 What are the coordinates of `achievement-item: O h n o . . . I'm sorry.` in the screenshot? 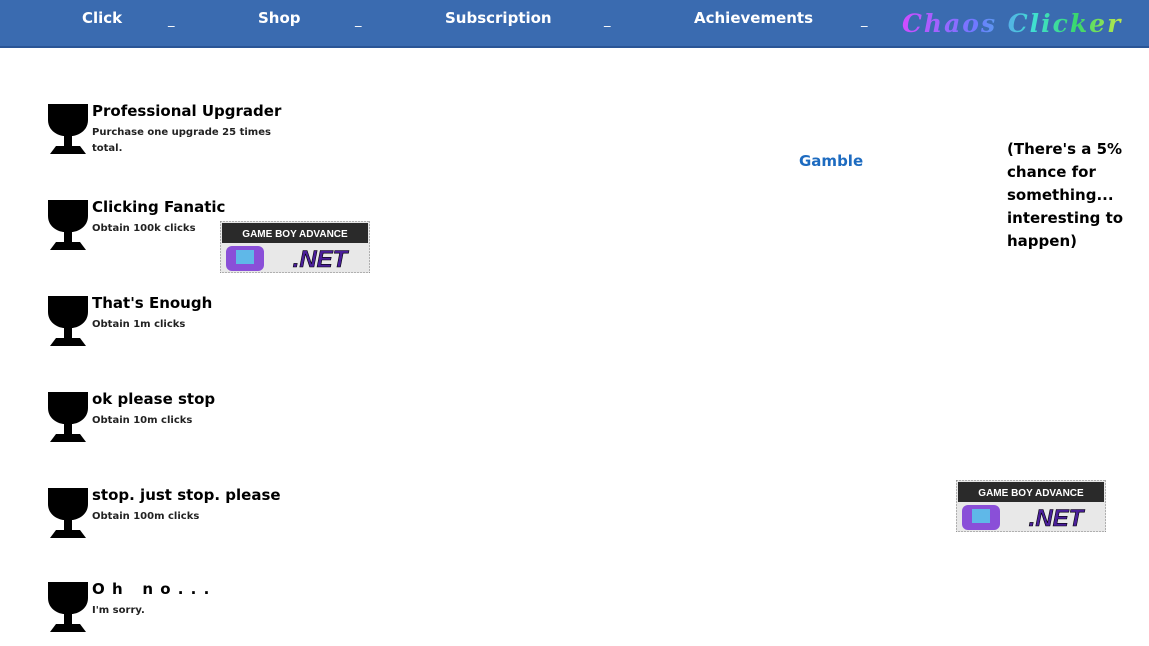 It's located at (161, 610).